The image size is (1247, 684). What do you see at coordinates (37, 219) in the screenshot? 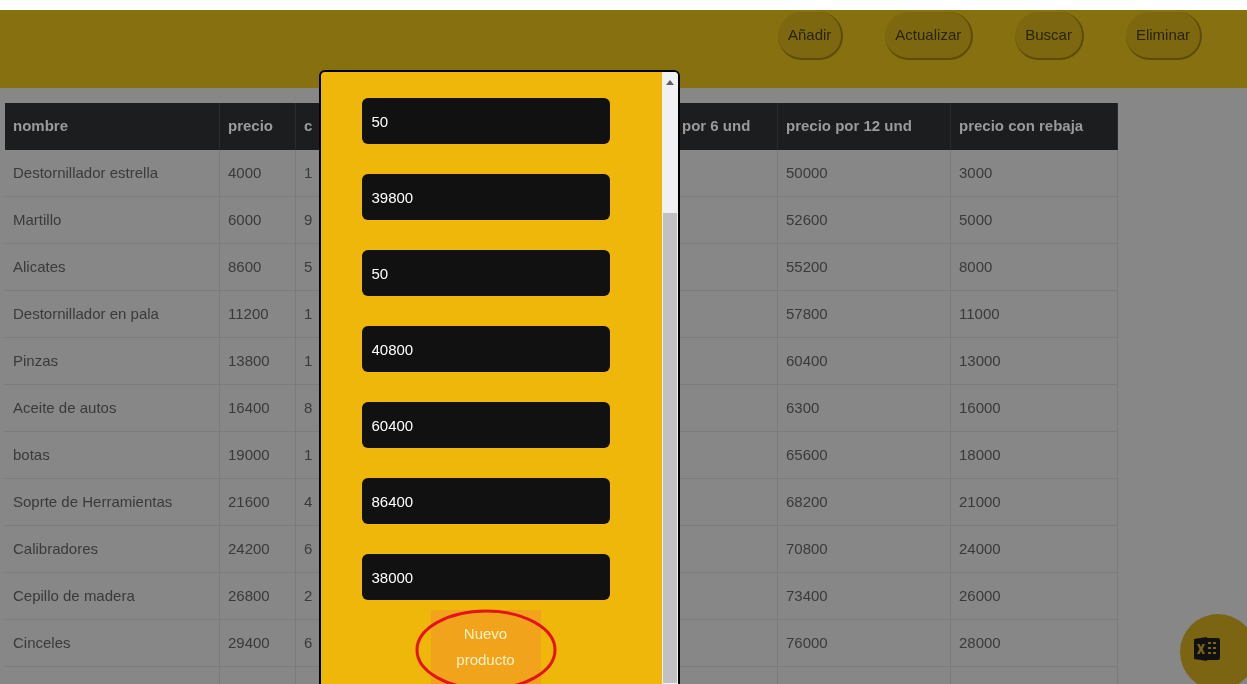
I see `table-cell-text: Martillo` at bounding box center [37, 219].